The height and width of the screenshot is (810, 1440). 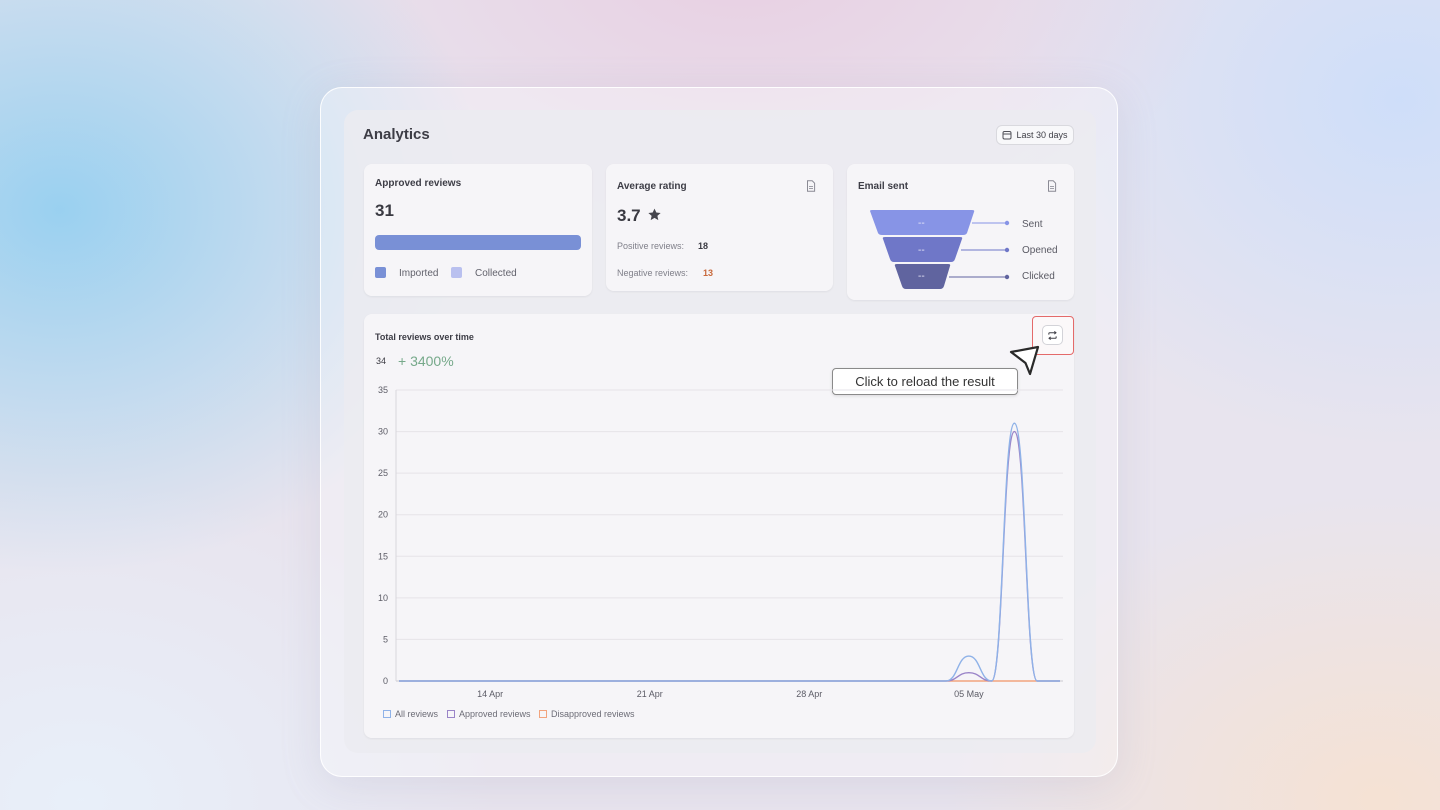 I want to click on chart-legend-disapproved: Disapproved reviews, so click(x=587, y=714).